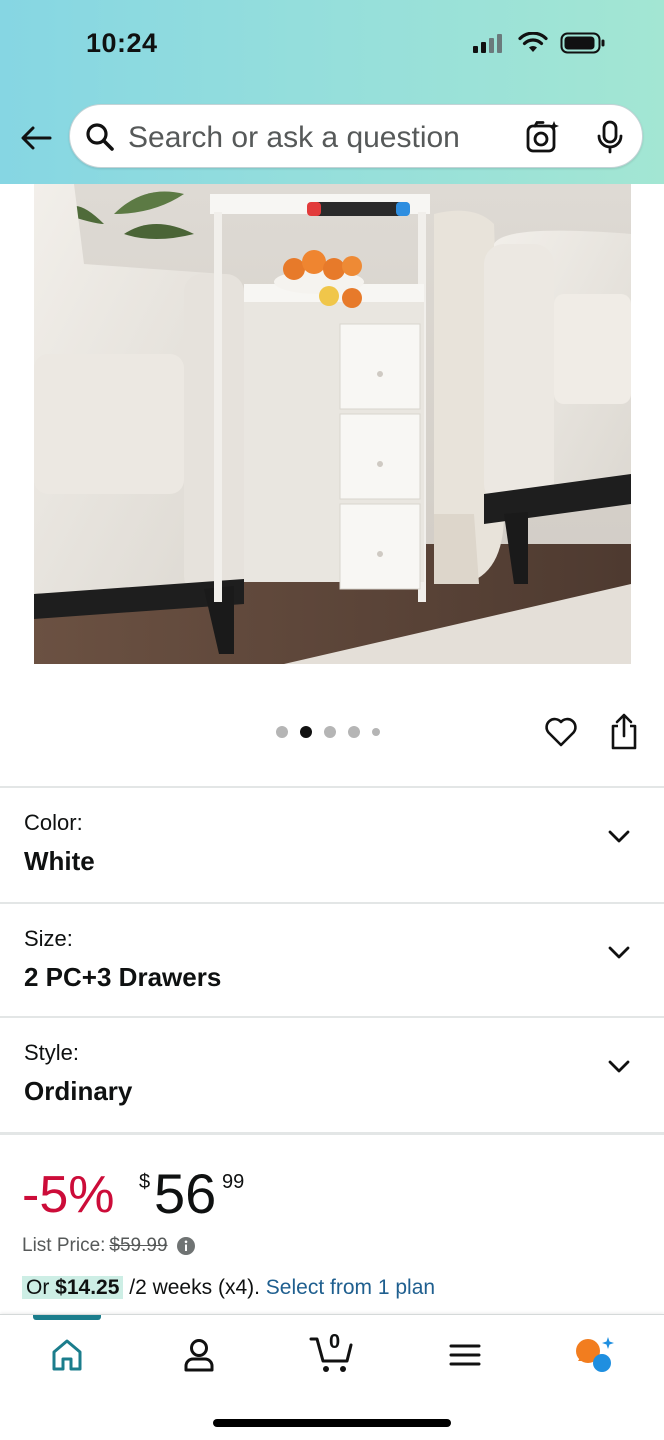 The image size is (664, 1440). I want to click on variation-label: Style:, so click(52, 1052).